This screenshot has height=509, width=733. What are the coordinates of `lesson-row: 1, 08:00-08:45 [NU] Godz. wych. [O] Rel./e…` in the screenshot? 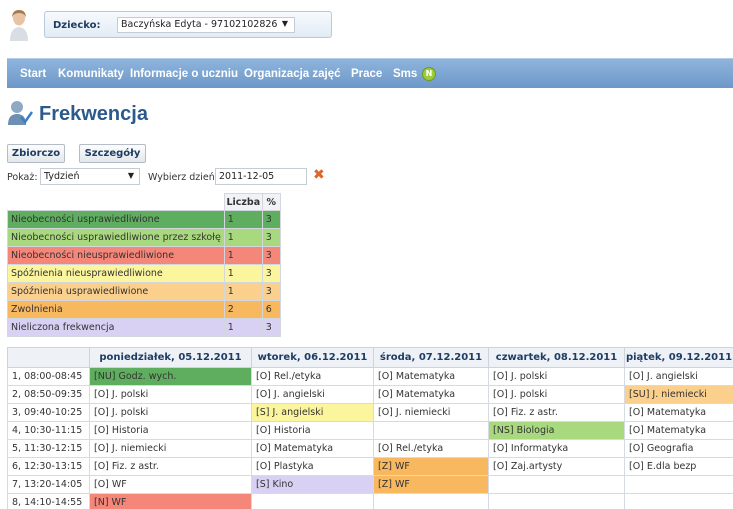 It's located at (370, 376).